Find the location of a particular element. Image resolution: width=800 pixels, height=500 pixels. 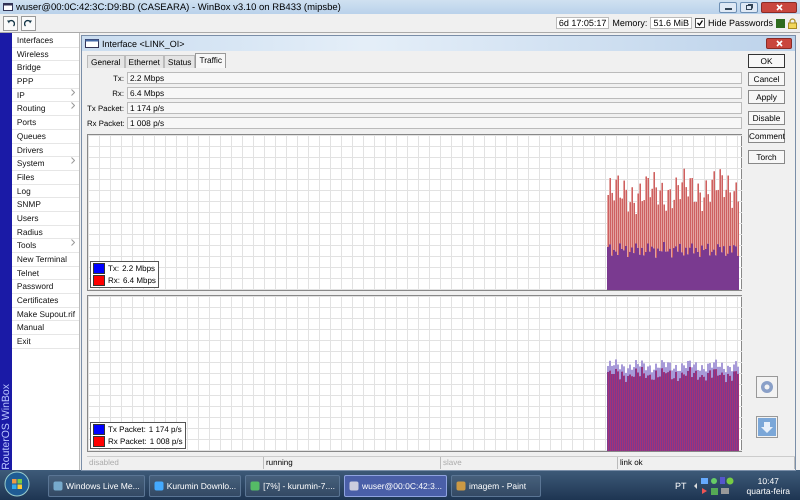

menu-item: Drivers is located at coordinates (45, 151).